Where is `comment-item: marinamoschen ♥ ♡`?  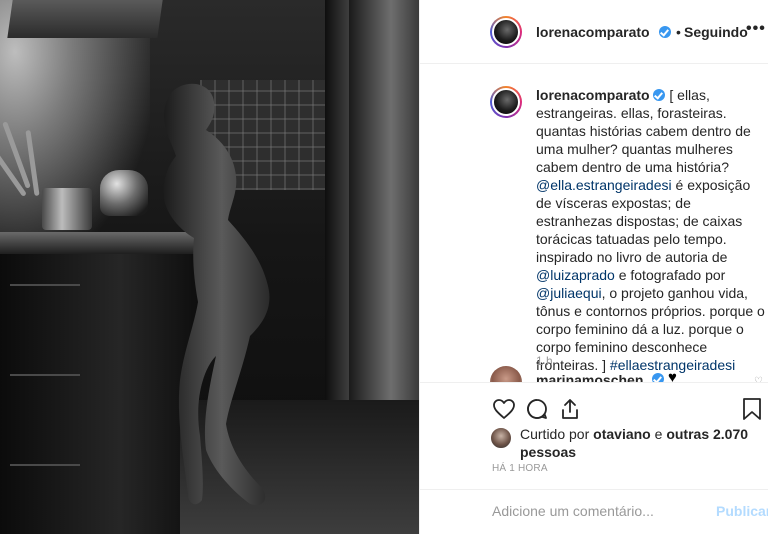 comment-item: marinamoschen ♥ ♡ is located at coordinates (626, 374).